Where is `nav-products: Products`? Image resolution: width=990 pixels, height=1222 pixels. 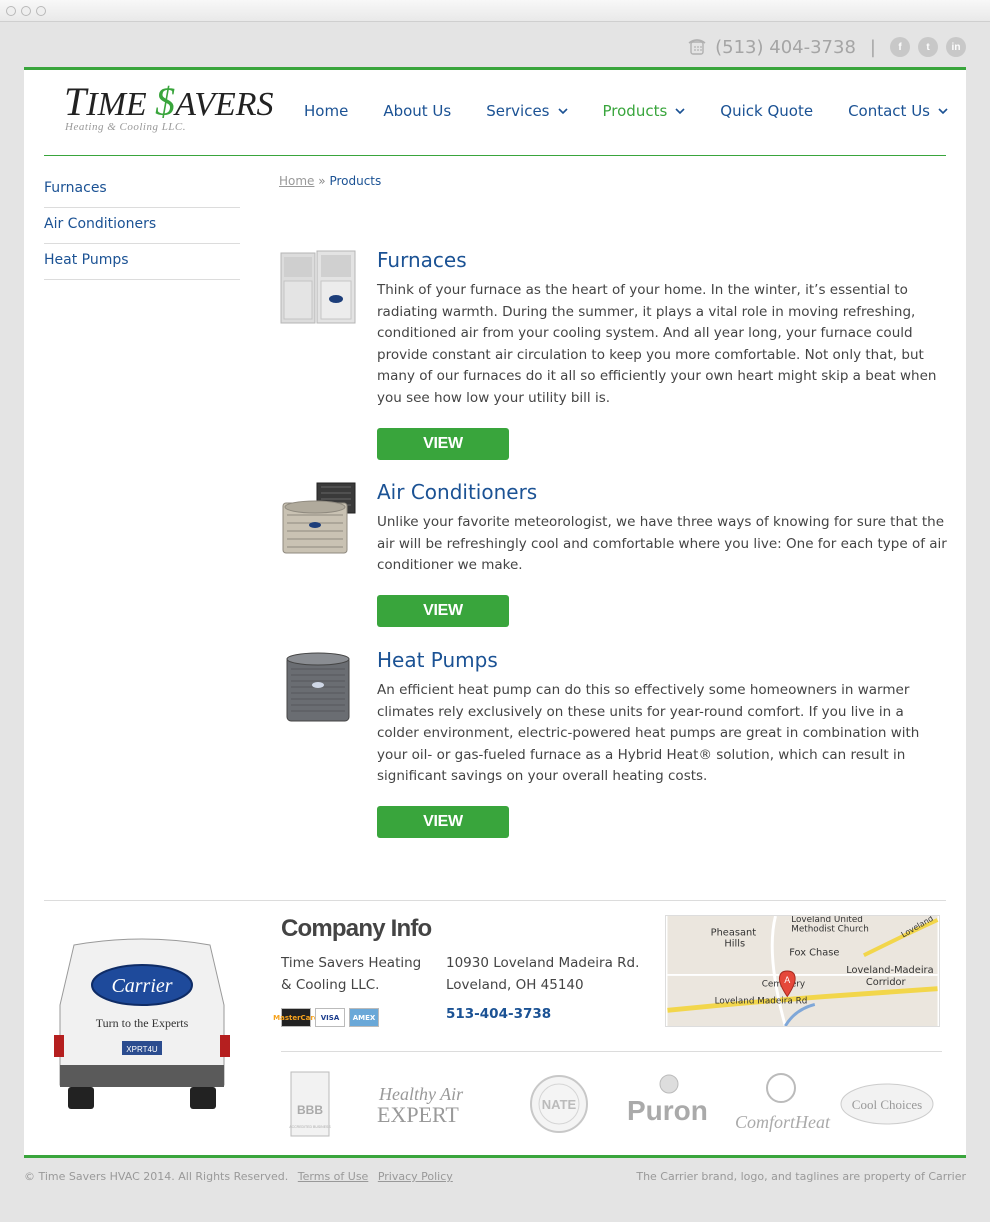
nav-products: Products is located at coordinates (644, 111).